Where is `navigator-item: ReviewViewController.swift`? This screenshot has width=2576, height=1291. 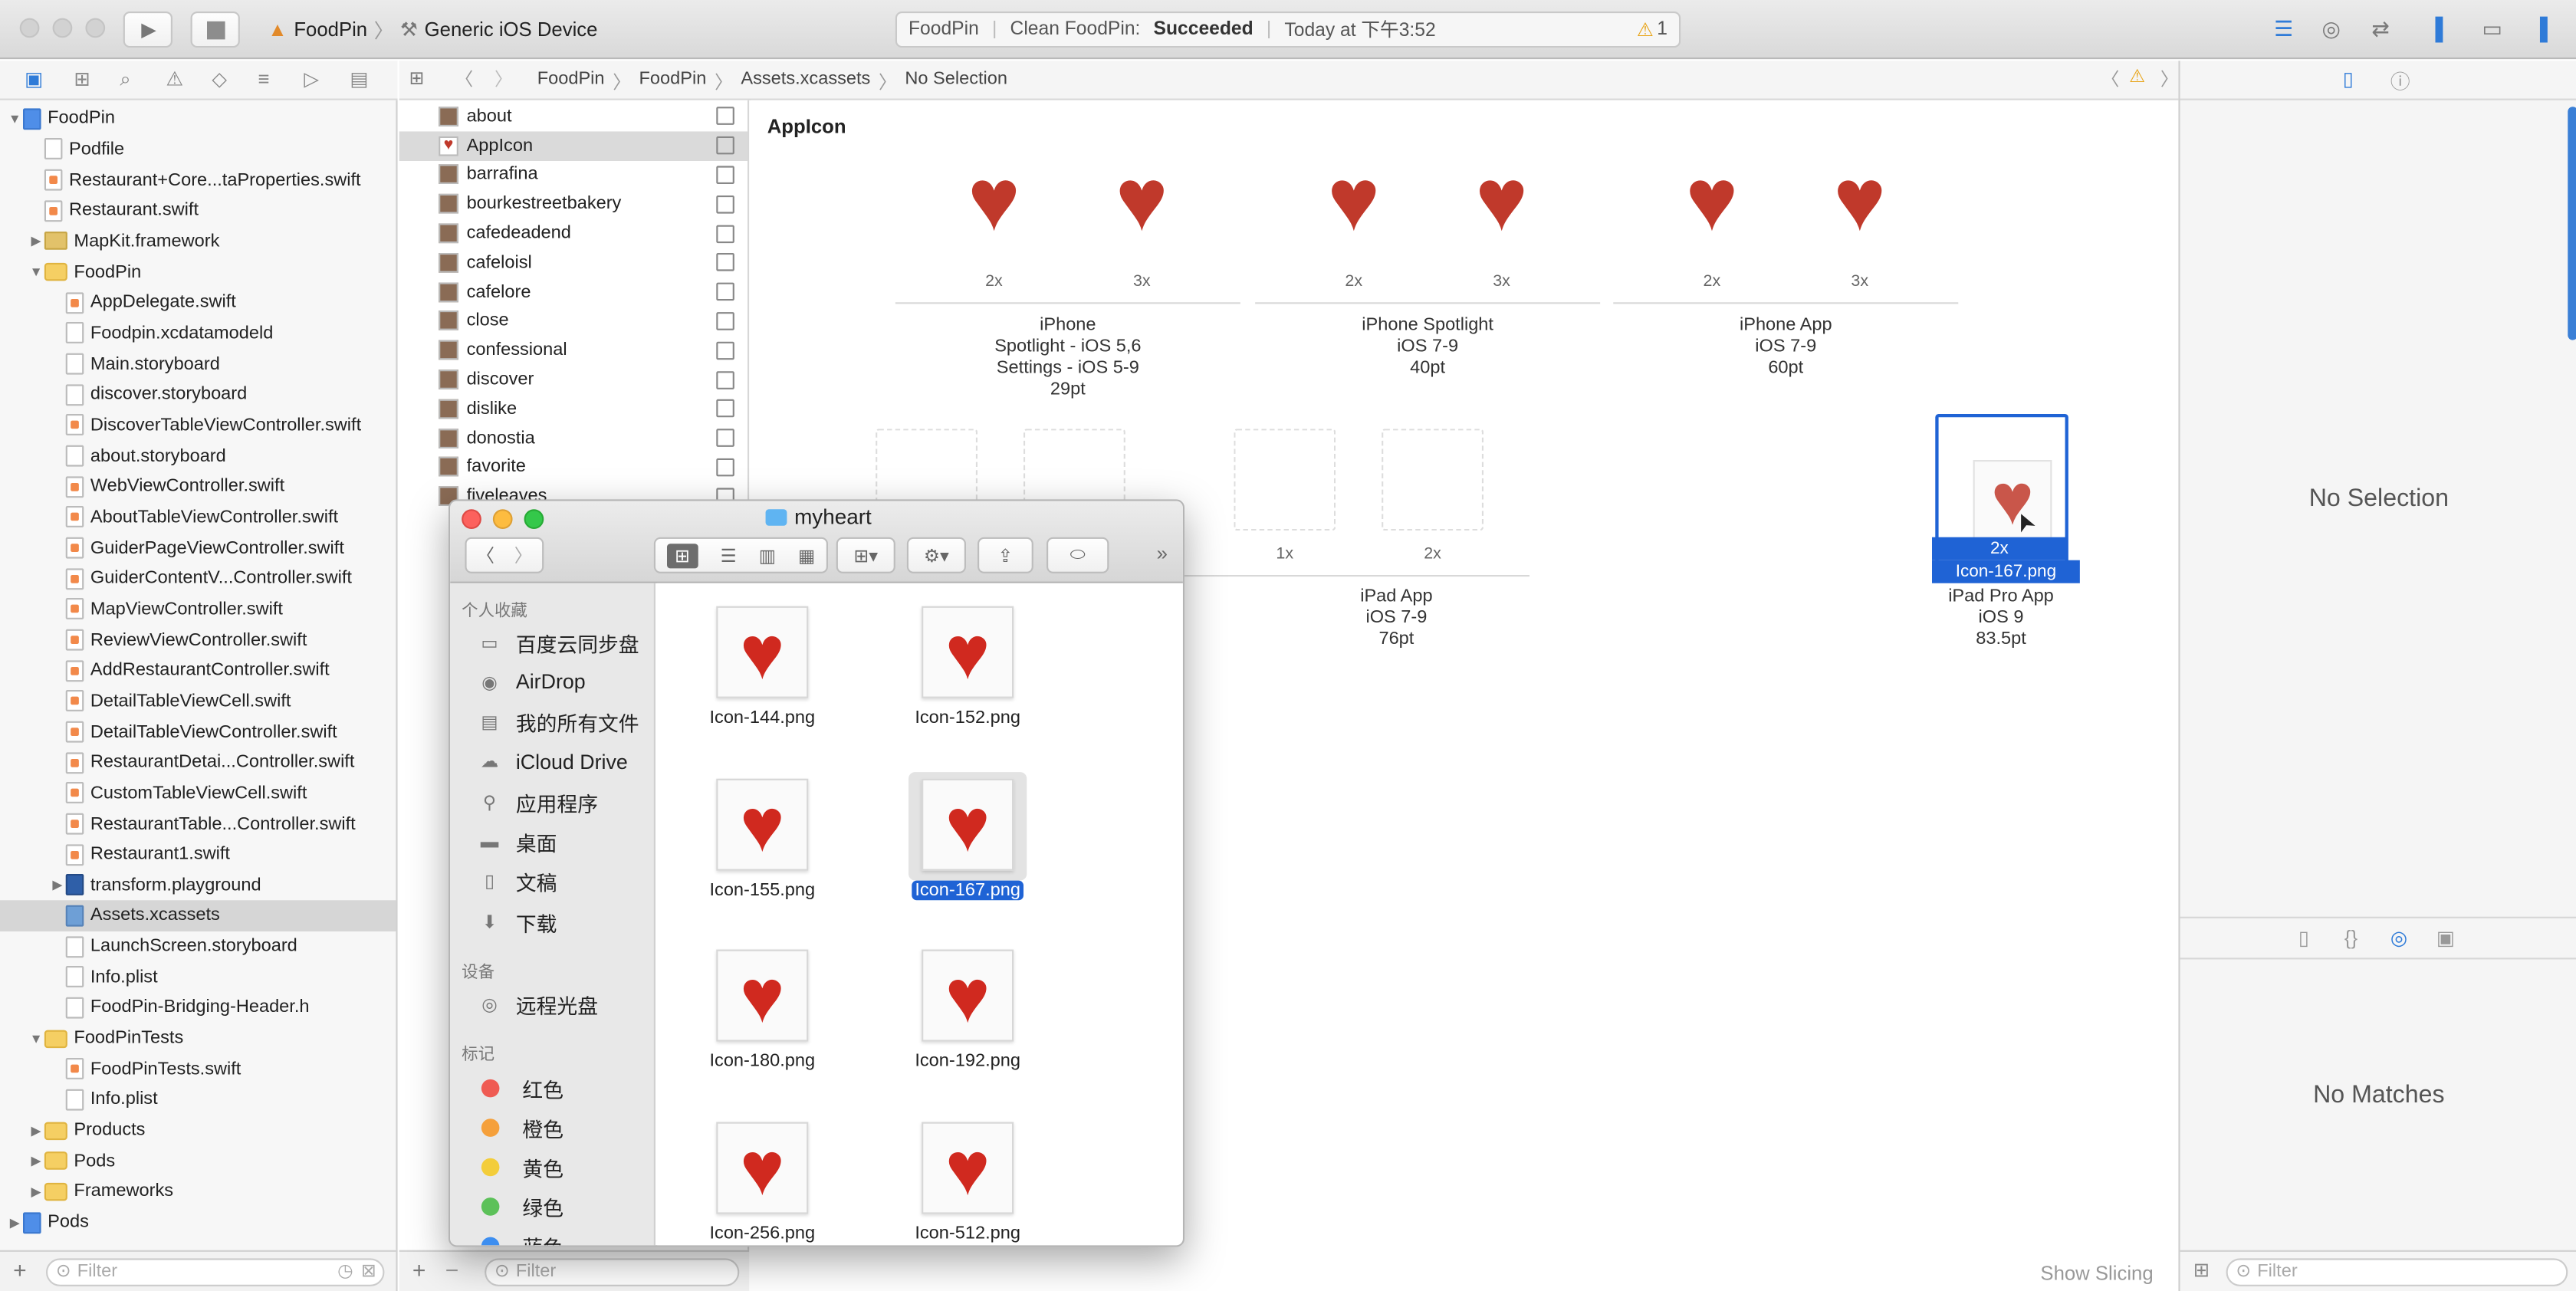
navigator-item: ReviewViewController.swift is located at coordinates (198, 640).